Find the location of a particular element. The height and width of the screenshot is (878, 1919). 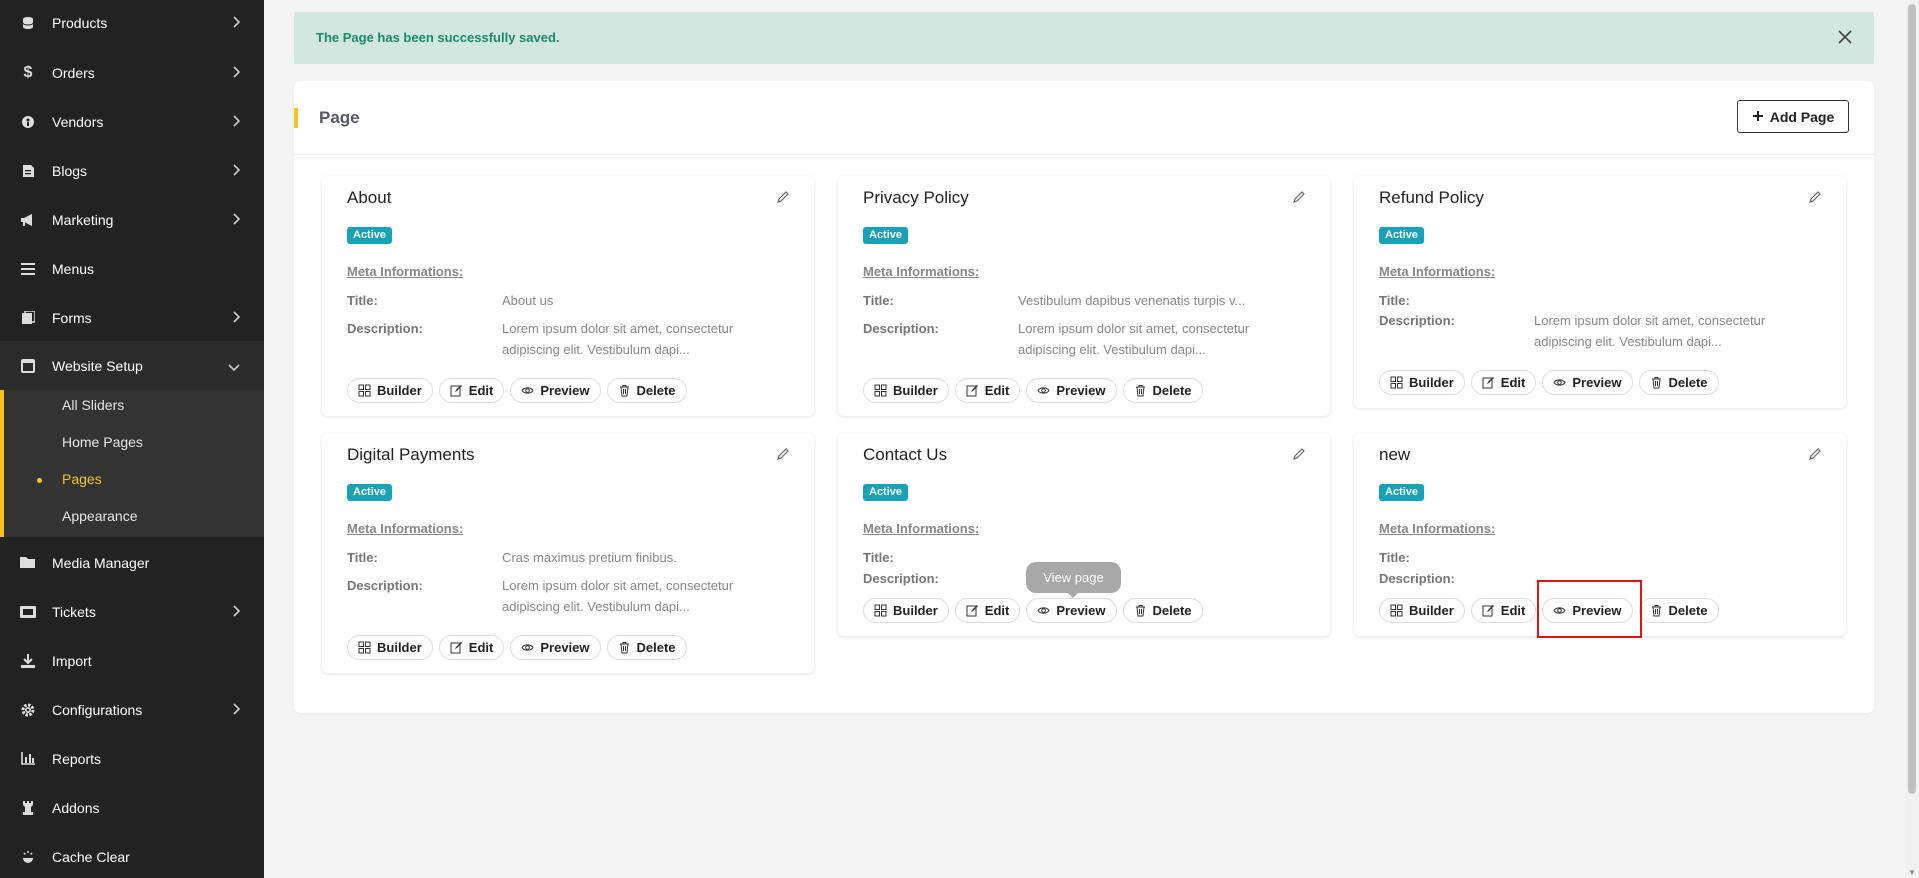

sidebar-item-media-manager: Media Manager is located at coordinates (132, 562).